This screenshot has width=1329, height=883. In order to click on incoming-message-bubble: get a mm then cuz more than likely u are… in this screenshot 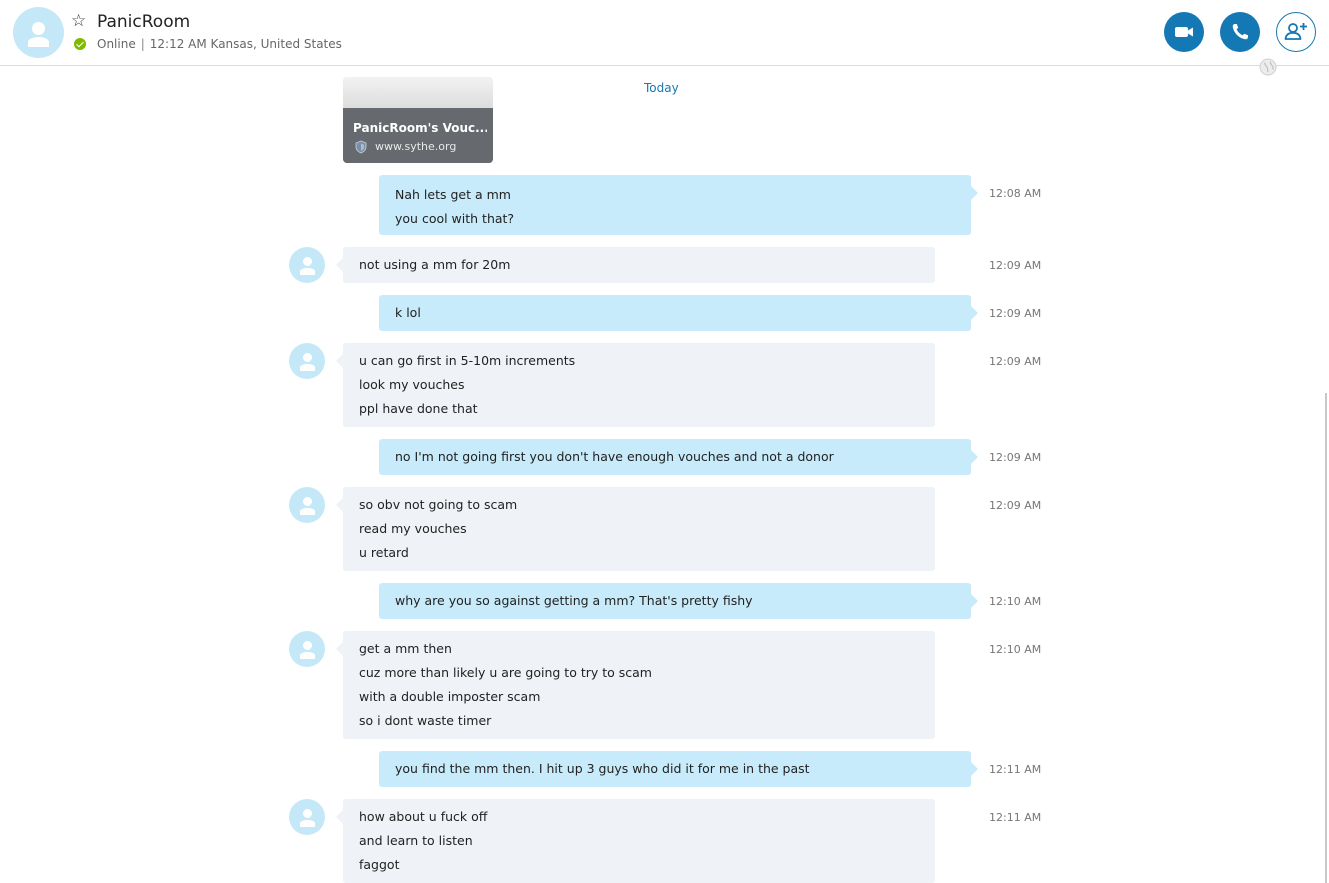, I will do `click(635, 685)`.